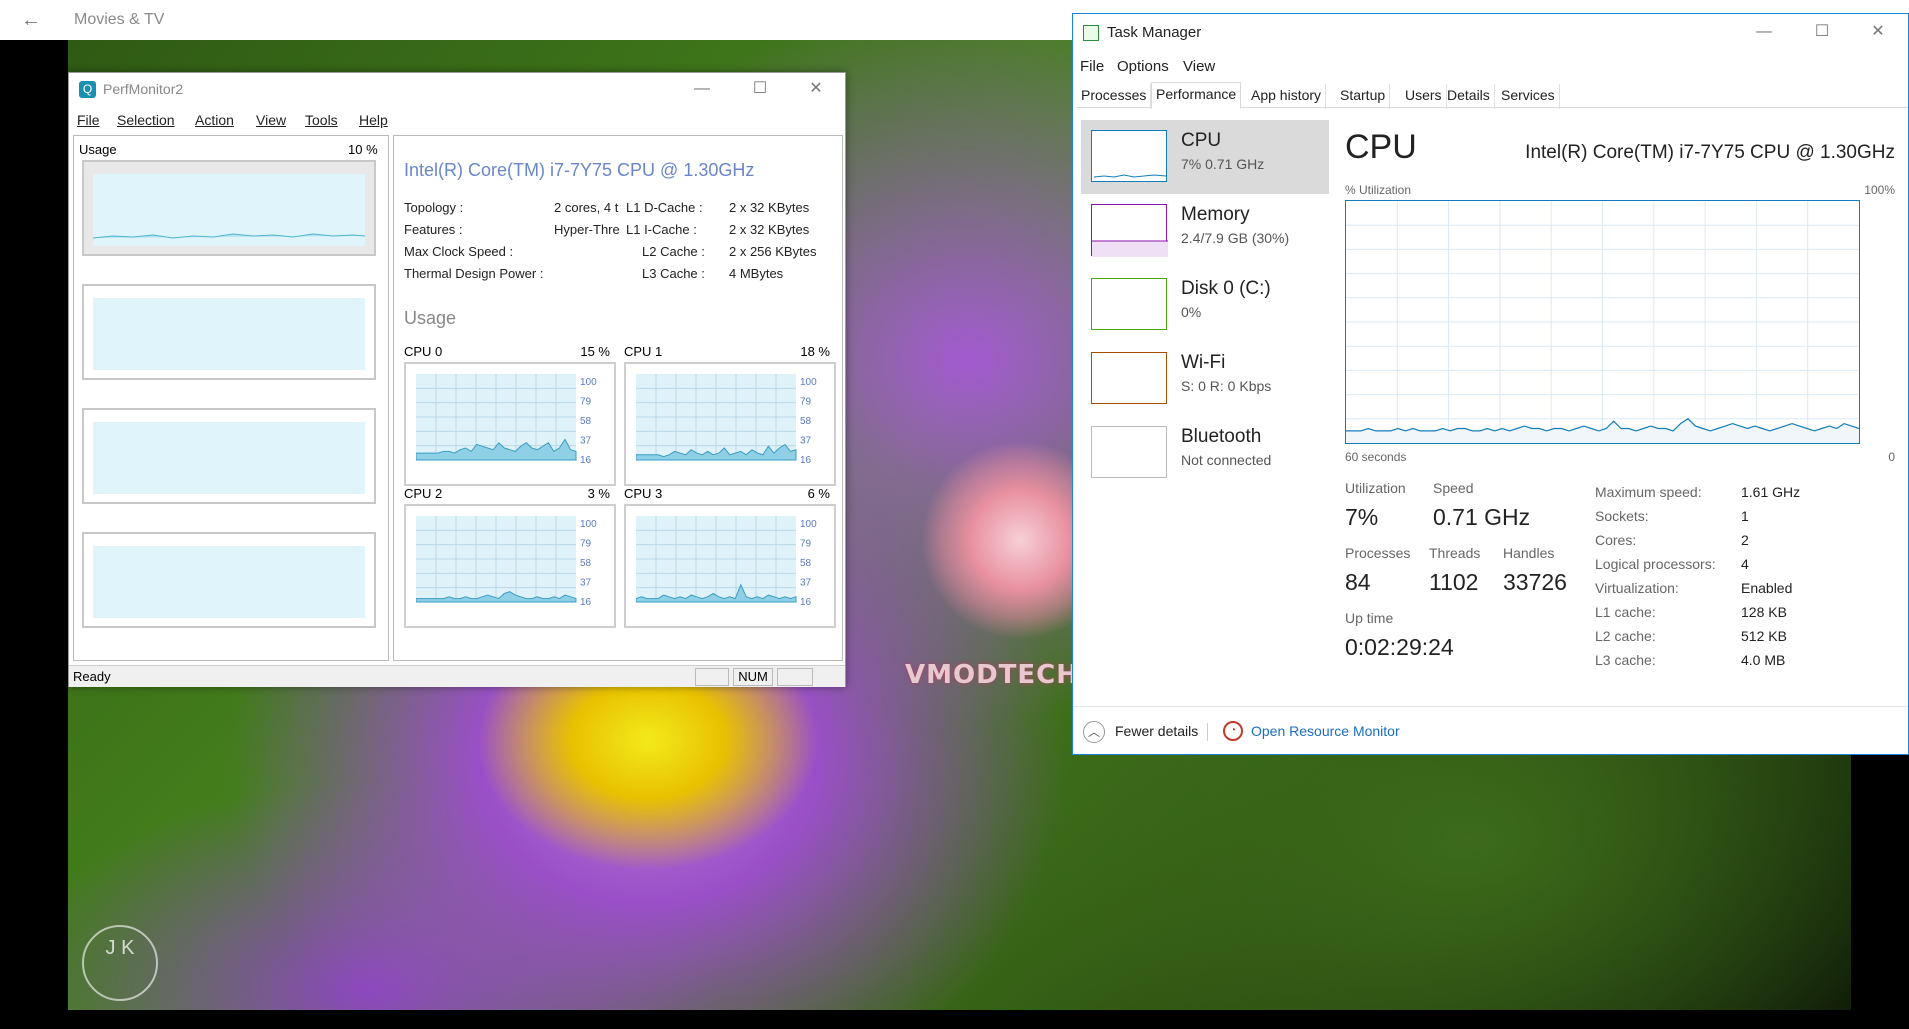 The width and height of the screenshot is (1909, 1029). What do you see at coordinates (92, 676) in the screenshot?
I see `status-text: Ready` at bounding box center [92, 676].